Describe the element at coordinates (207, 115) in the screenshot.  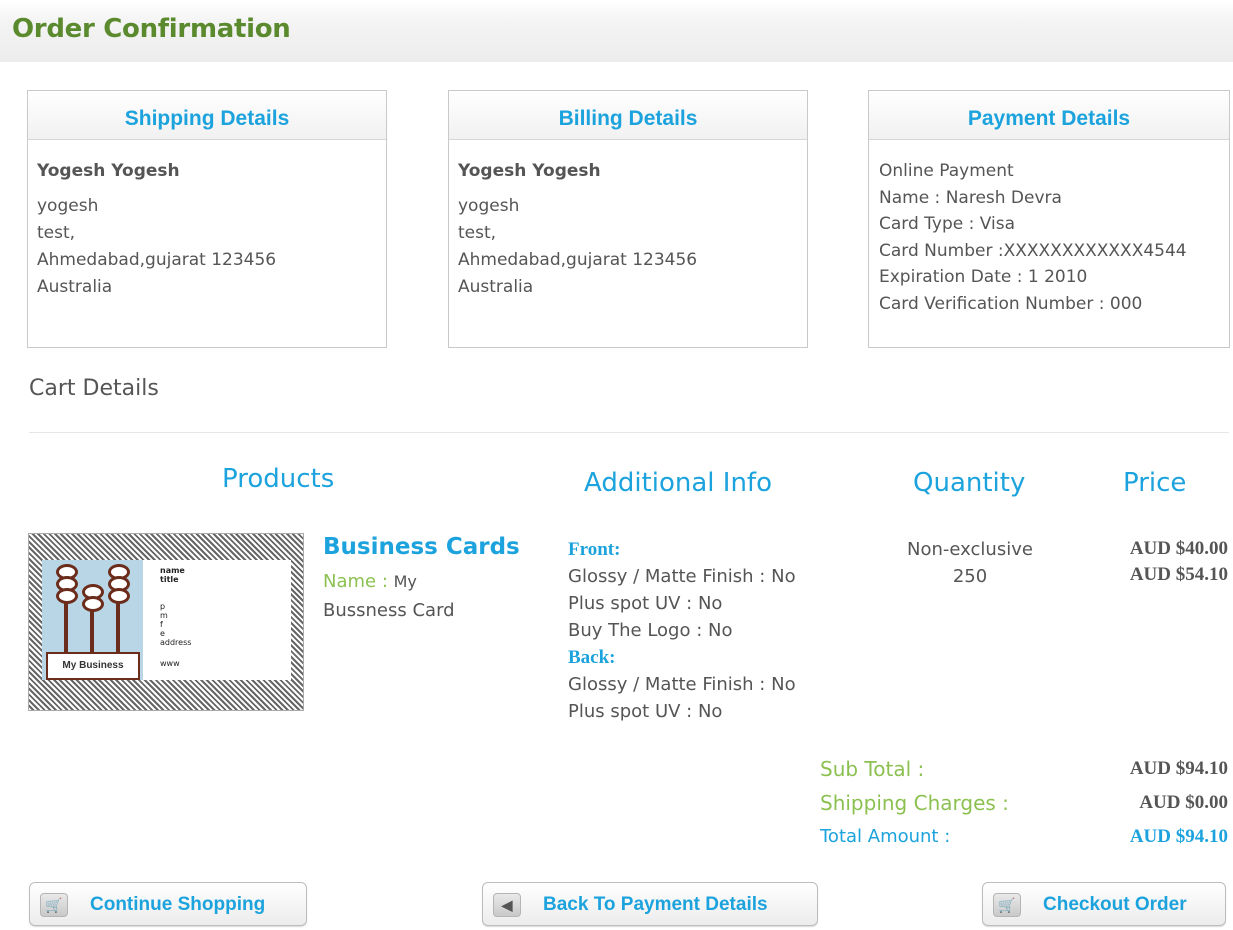
I see `shipping-details-heading: Shipping Details` at that location.